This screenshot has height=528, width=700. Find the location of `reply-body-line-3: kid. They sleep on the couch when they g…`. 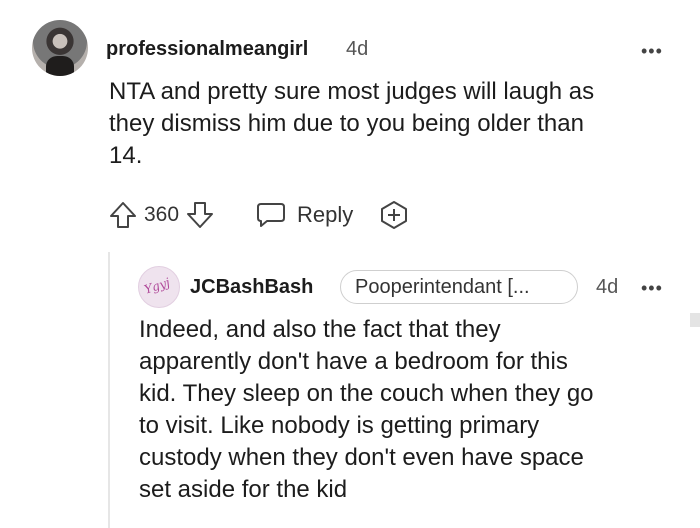

reply-body-line-3: kid. They sleep on the couch when they g… is located at coordinates (366, 393).